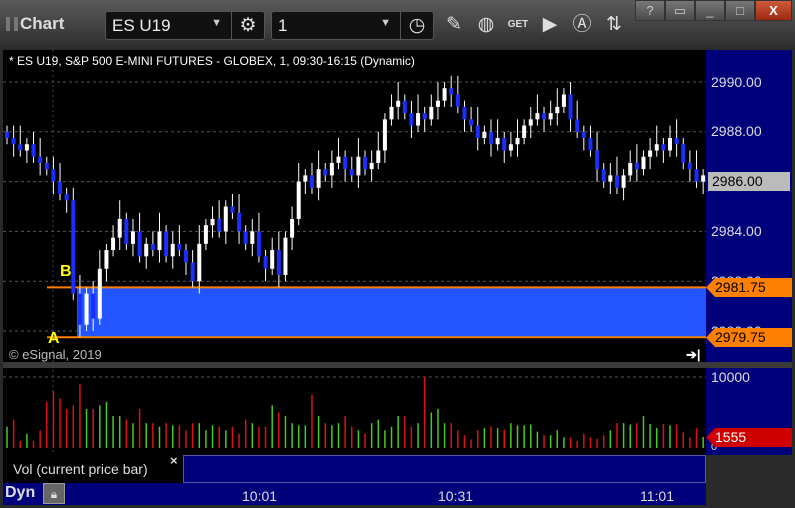 The image size is (795, 508). I want to click on marker-b: B, so click(66, 271).